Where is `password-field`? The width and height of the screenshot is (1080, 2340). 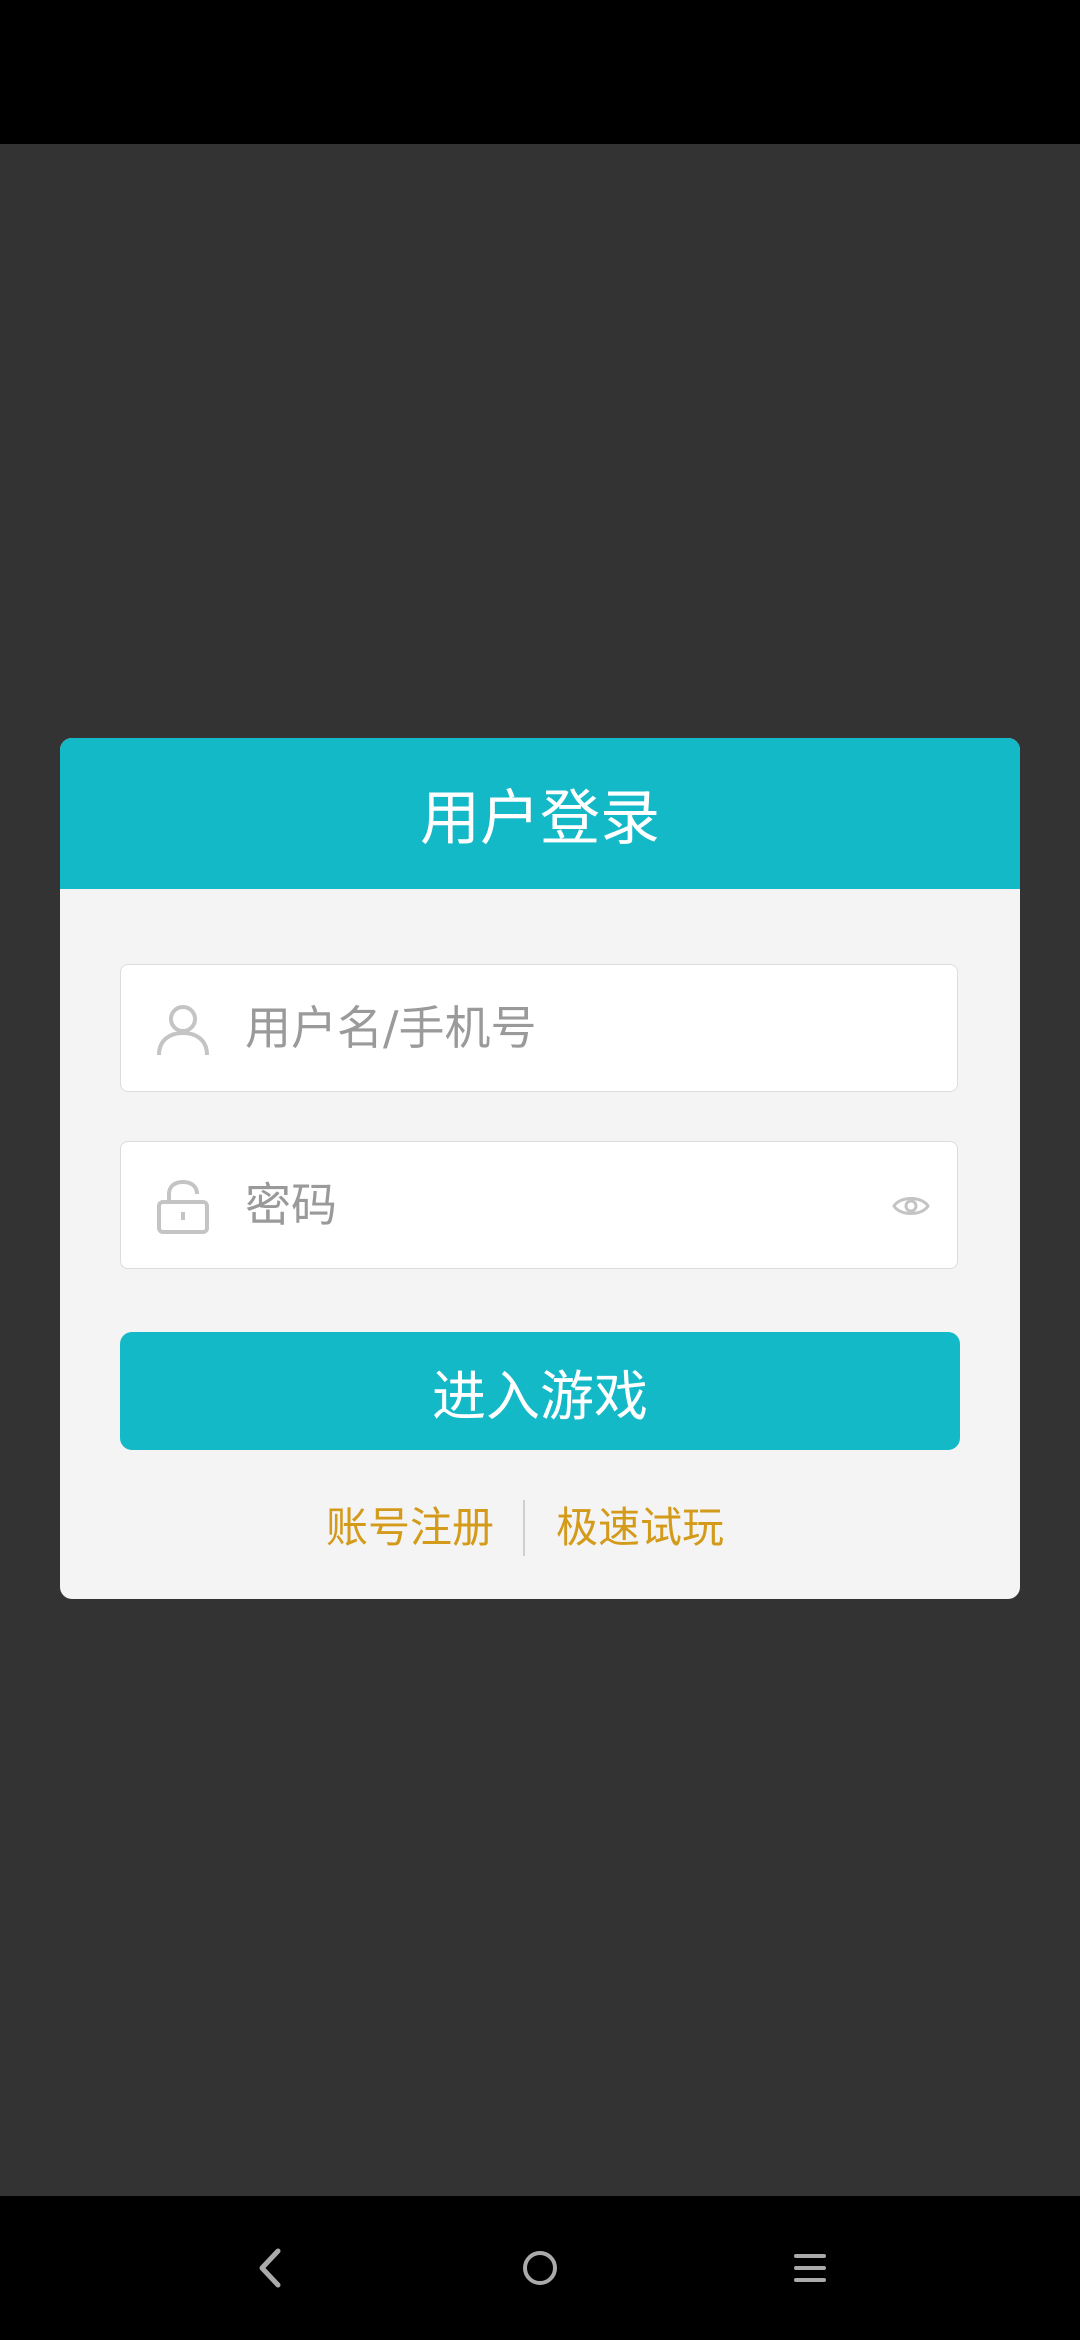 password-field is located at coordinates (539, 1205).